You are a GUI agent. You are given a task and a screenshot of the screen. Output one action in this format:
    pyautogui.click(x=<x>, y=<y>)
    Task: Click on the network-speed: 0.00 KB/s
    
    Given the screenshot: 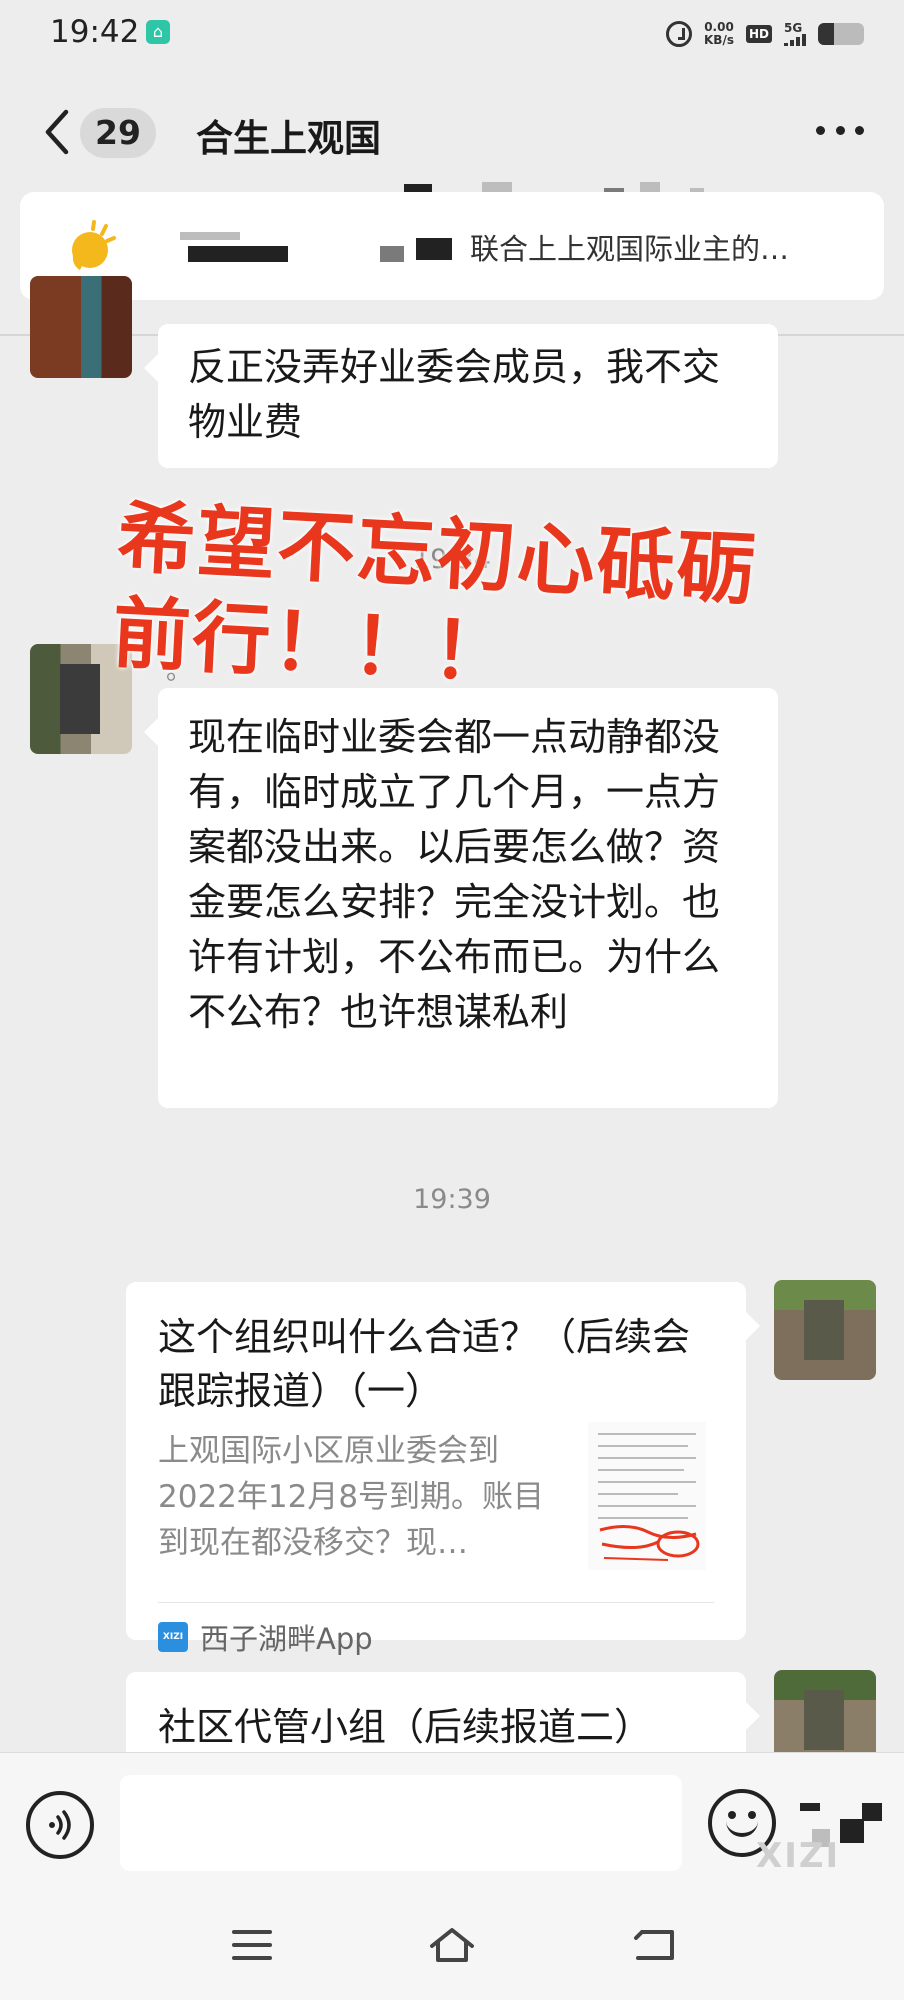 What is the action you would take?
    pyautogui.click(x=719, y=34)
    